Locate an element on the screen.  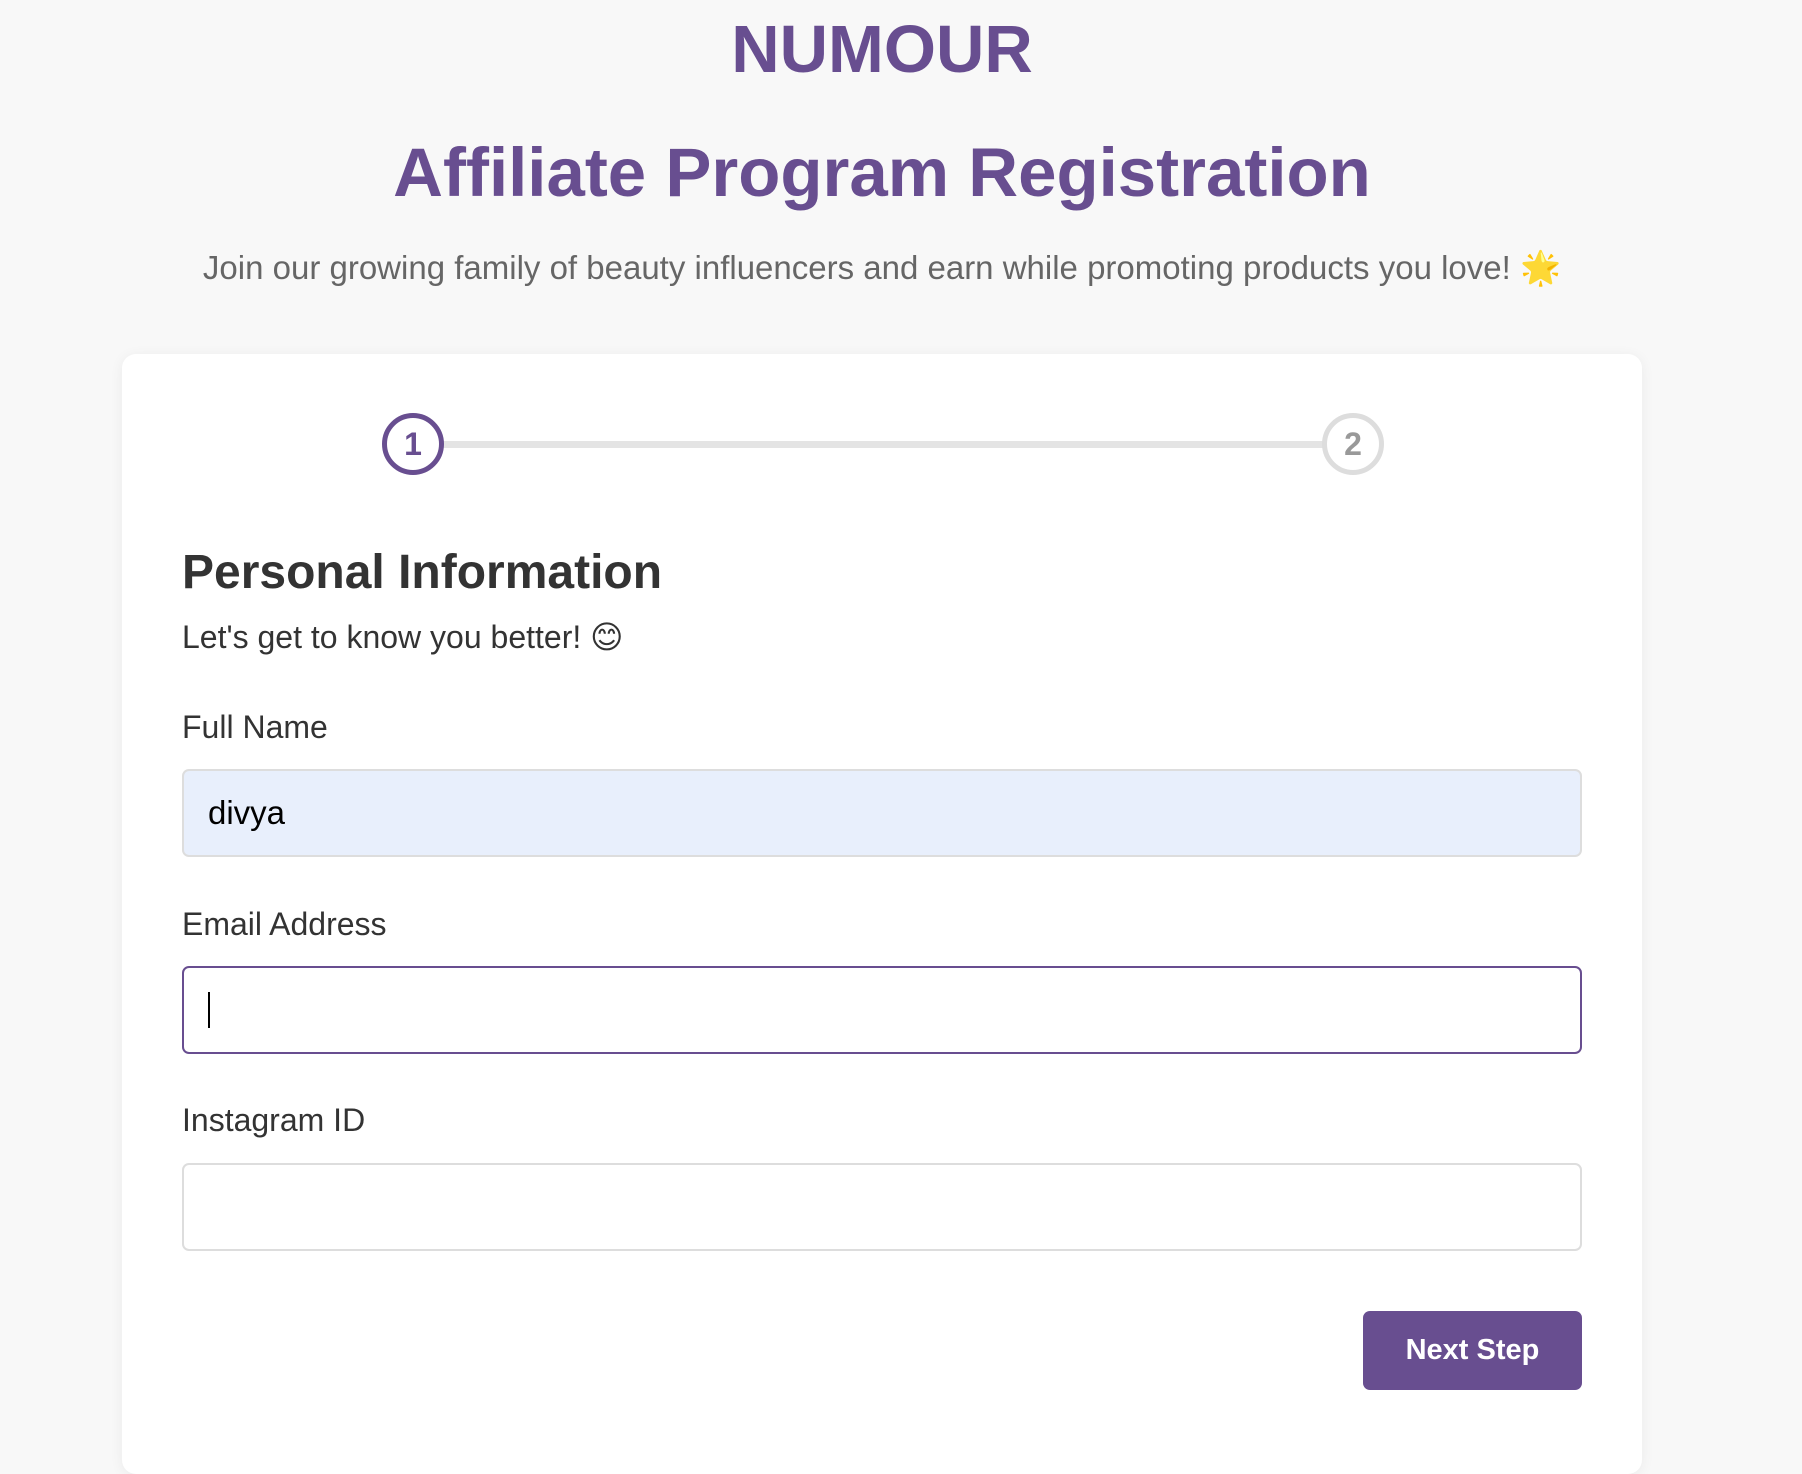
step-1-indicator: 1 is located at coordinates (413, 444).